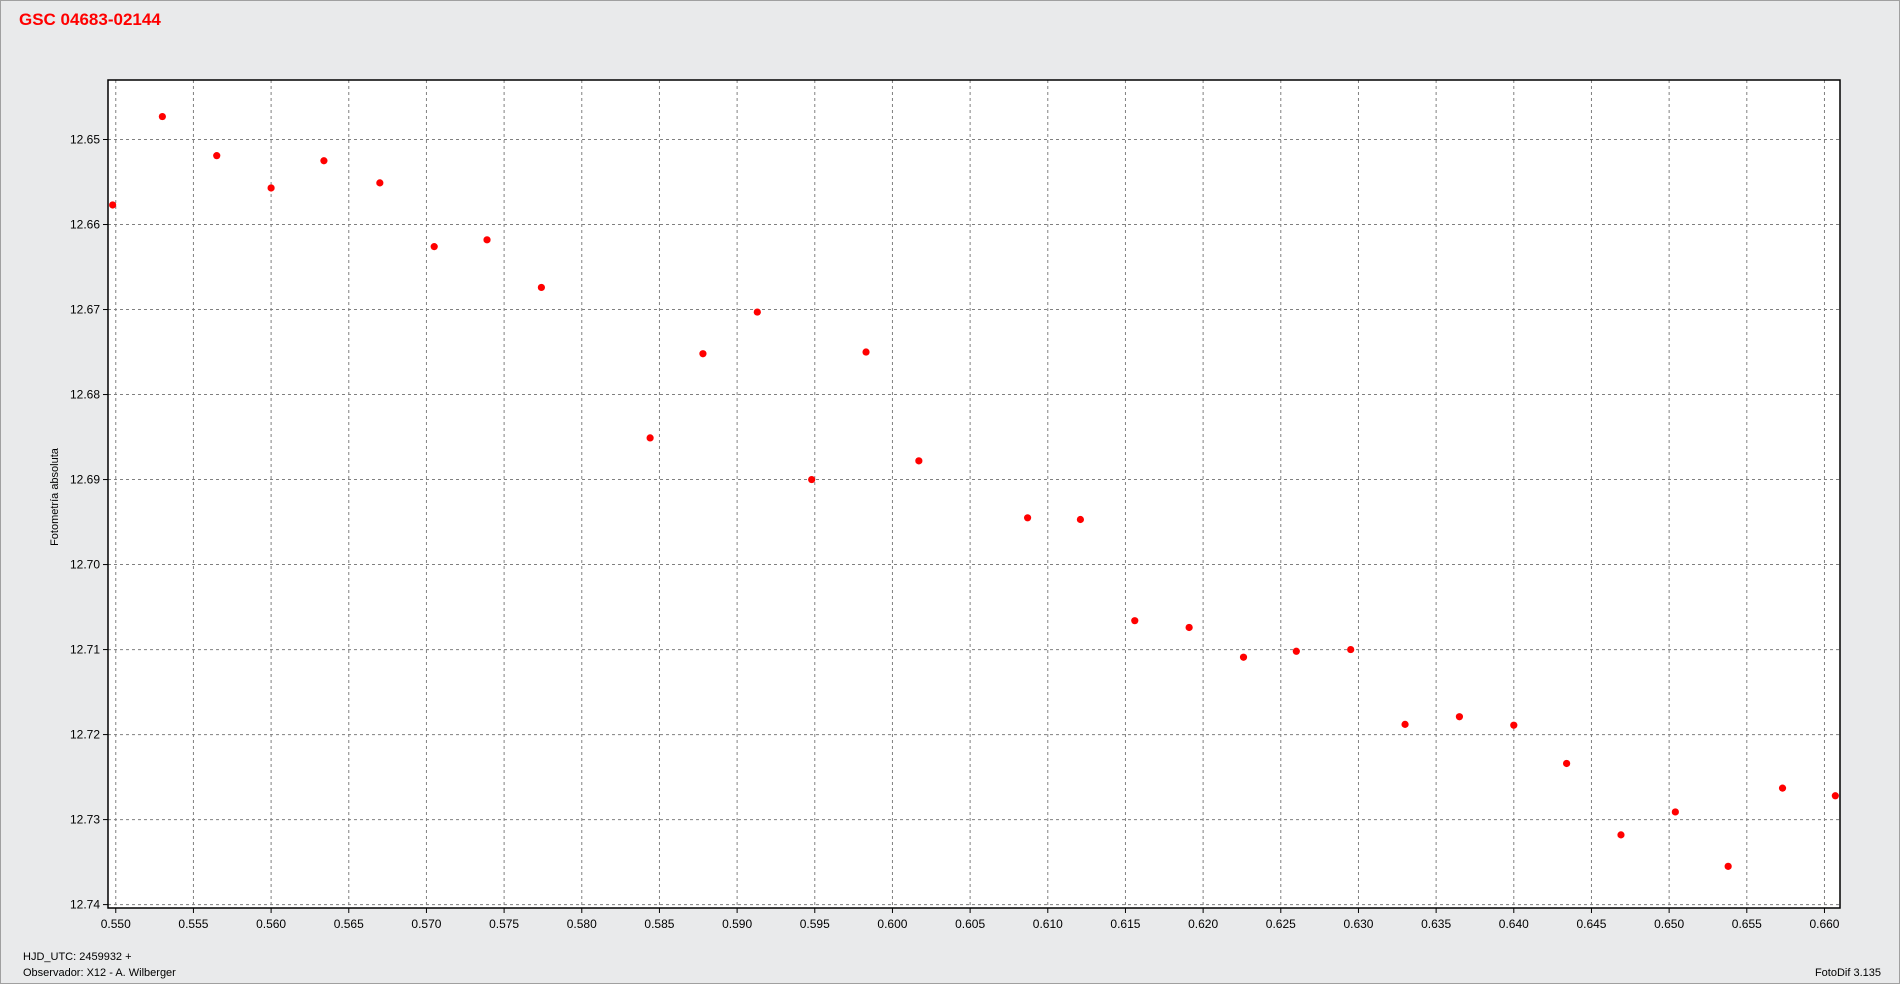 The image size is (1900, 984). I want to click on x-tick-label: 0.575, so click(504, 924).